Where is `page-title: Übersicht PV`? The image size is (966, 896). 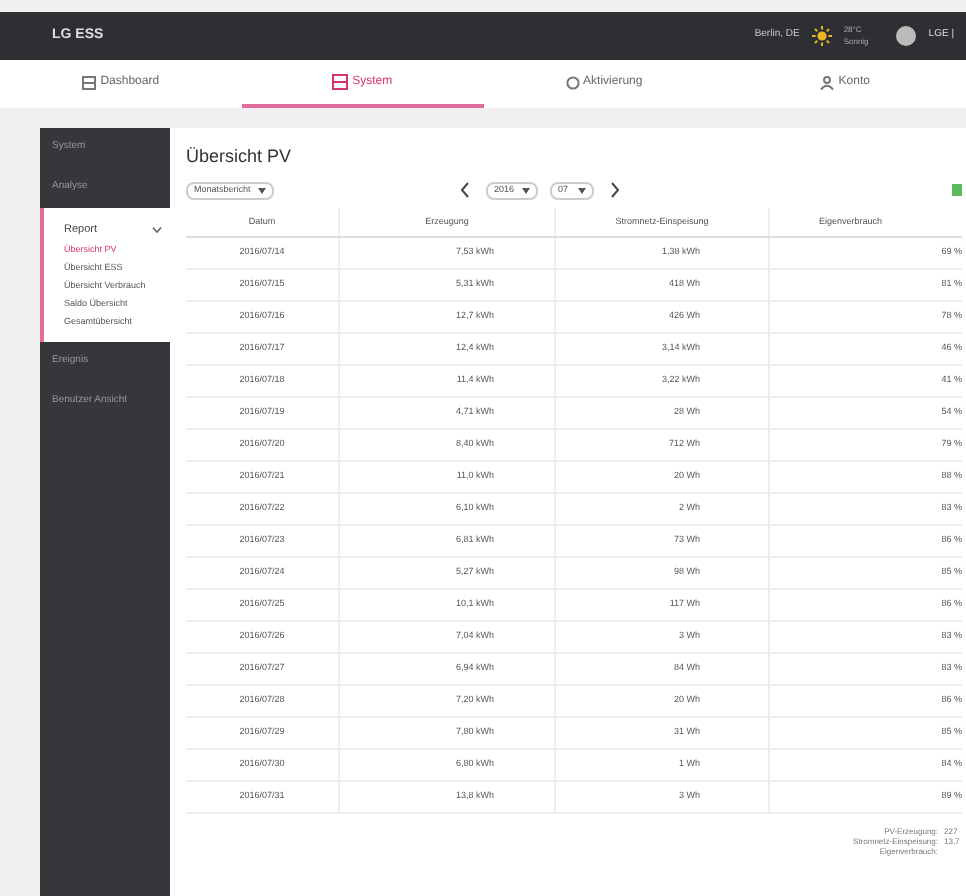 page-title: Übersicht PV is located at coordinates (240, 157).